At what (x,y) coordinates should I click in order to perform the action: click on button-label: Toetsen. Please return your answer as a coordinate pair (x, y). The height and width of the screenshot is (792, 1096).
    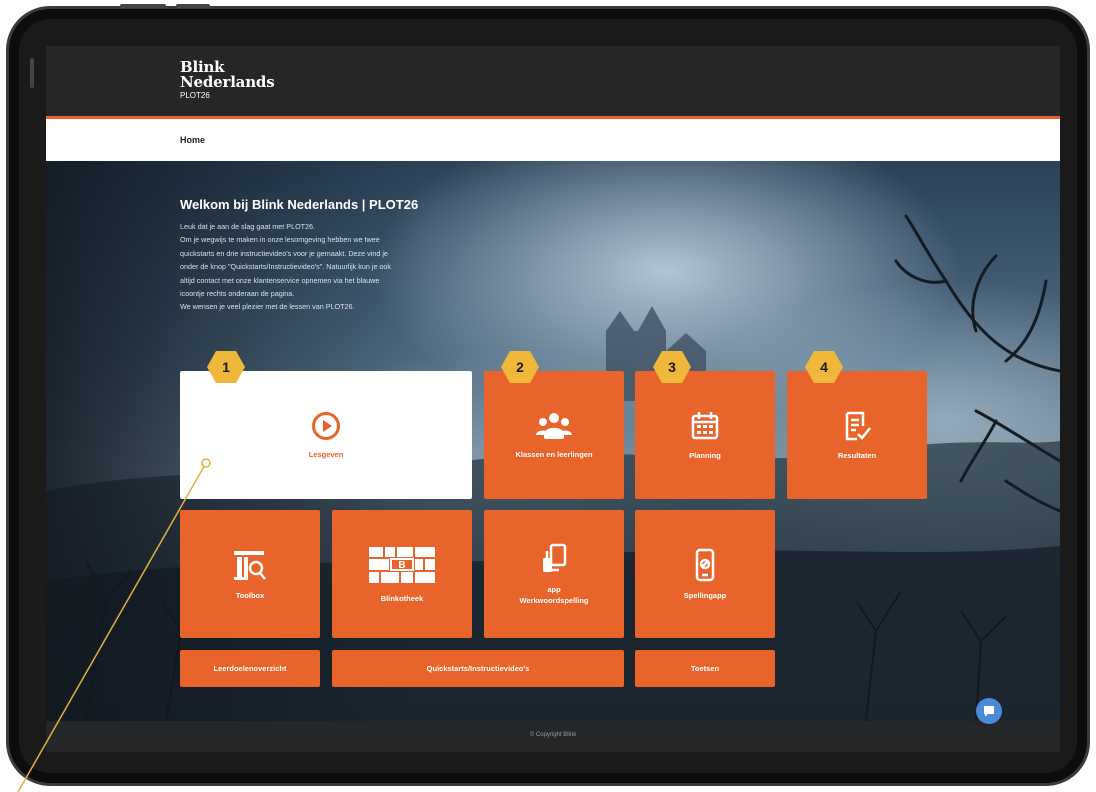
    Looking at the image, I should click on (705, 668).